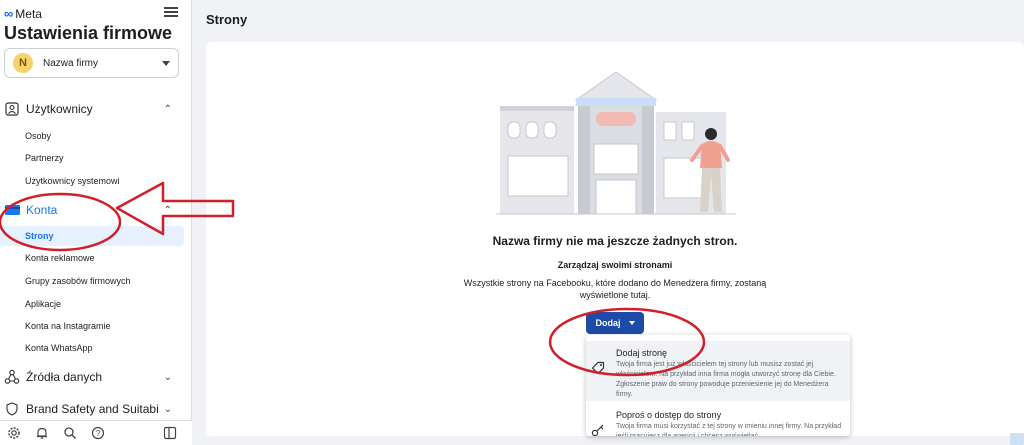 This screenshot has width=1024, height=445. Describe the element at coordinates (14, 433) in the screenshot. I see `settings-icon` at that location.